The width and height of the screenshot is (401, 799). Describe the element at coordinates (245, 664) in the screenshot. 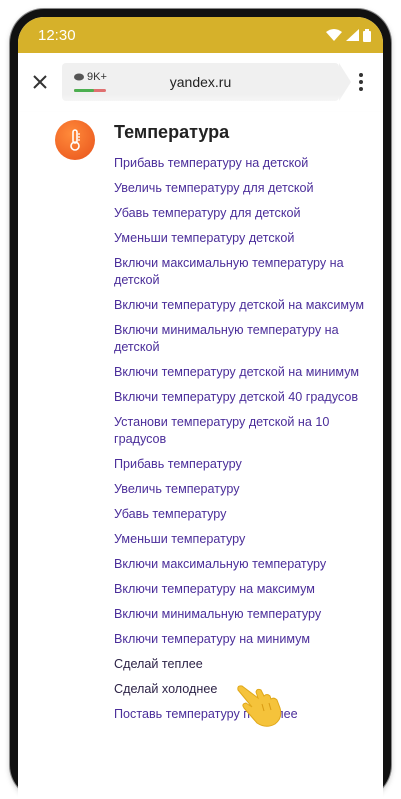

I see `command-link: Сделай теплее` at that location.